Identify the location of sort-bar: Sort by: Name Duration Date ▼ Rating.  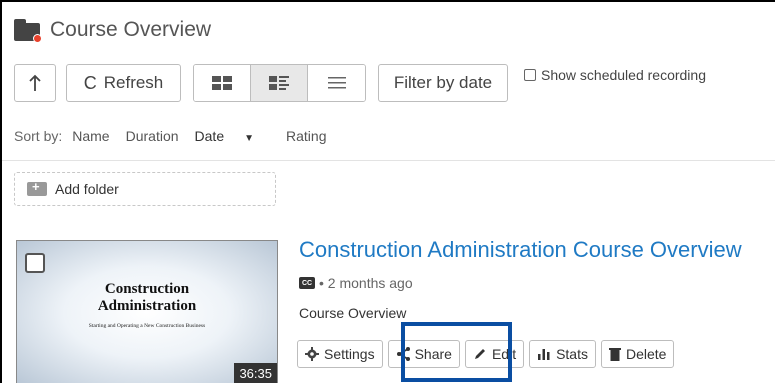
(178, 136).